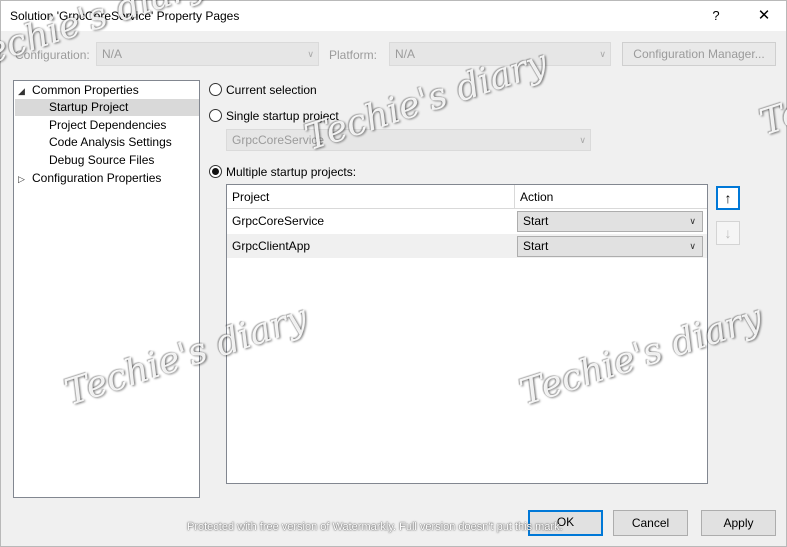  I want to click on tree-item-startup-project: Startup Project, so click(107, 107).